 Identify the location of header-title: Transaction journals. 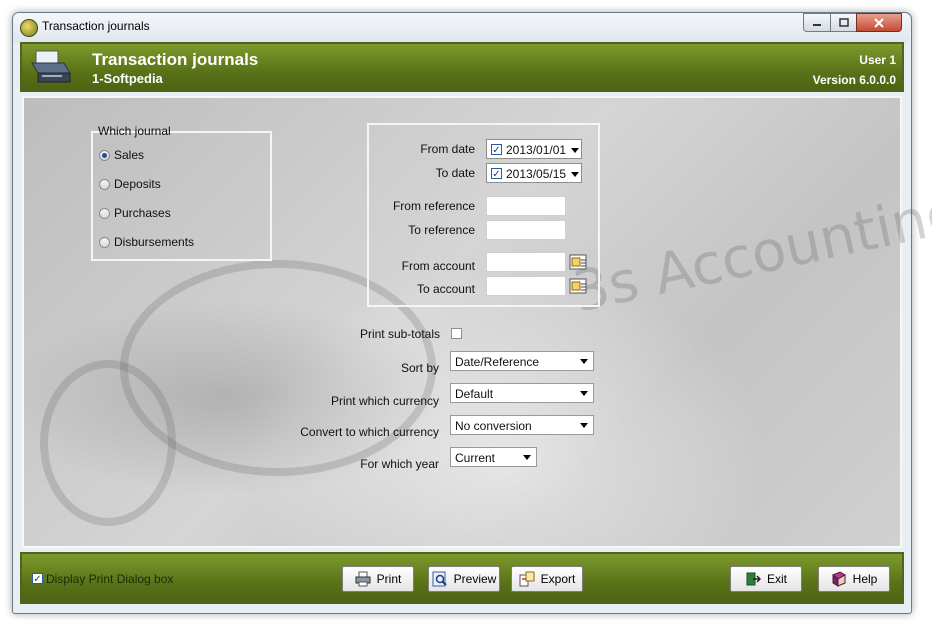
(175, 59).